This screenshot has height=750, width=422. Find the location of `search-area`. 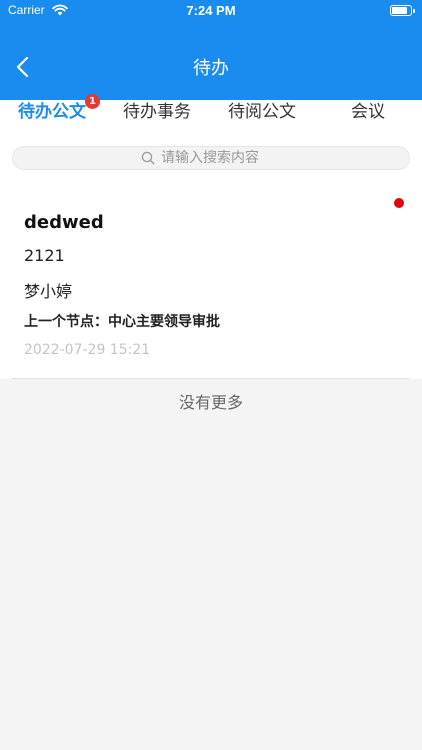

search-area is located at coordinates (211, 161).